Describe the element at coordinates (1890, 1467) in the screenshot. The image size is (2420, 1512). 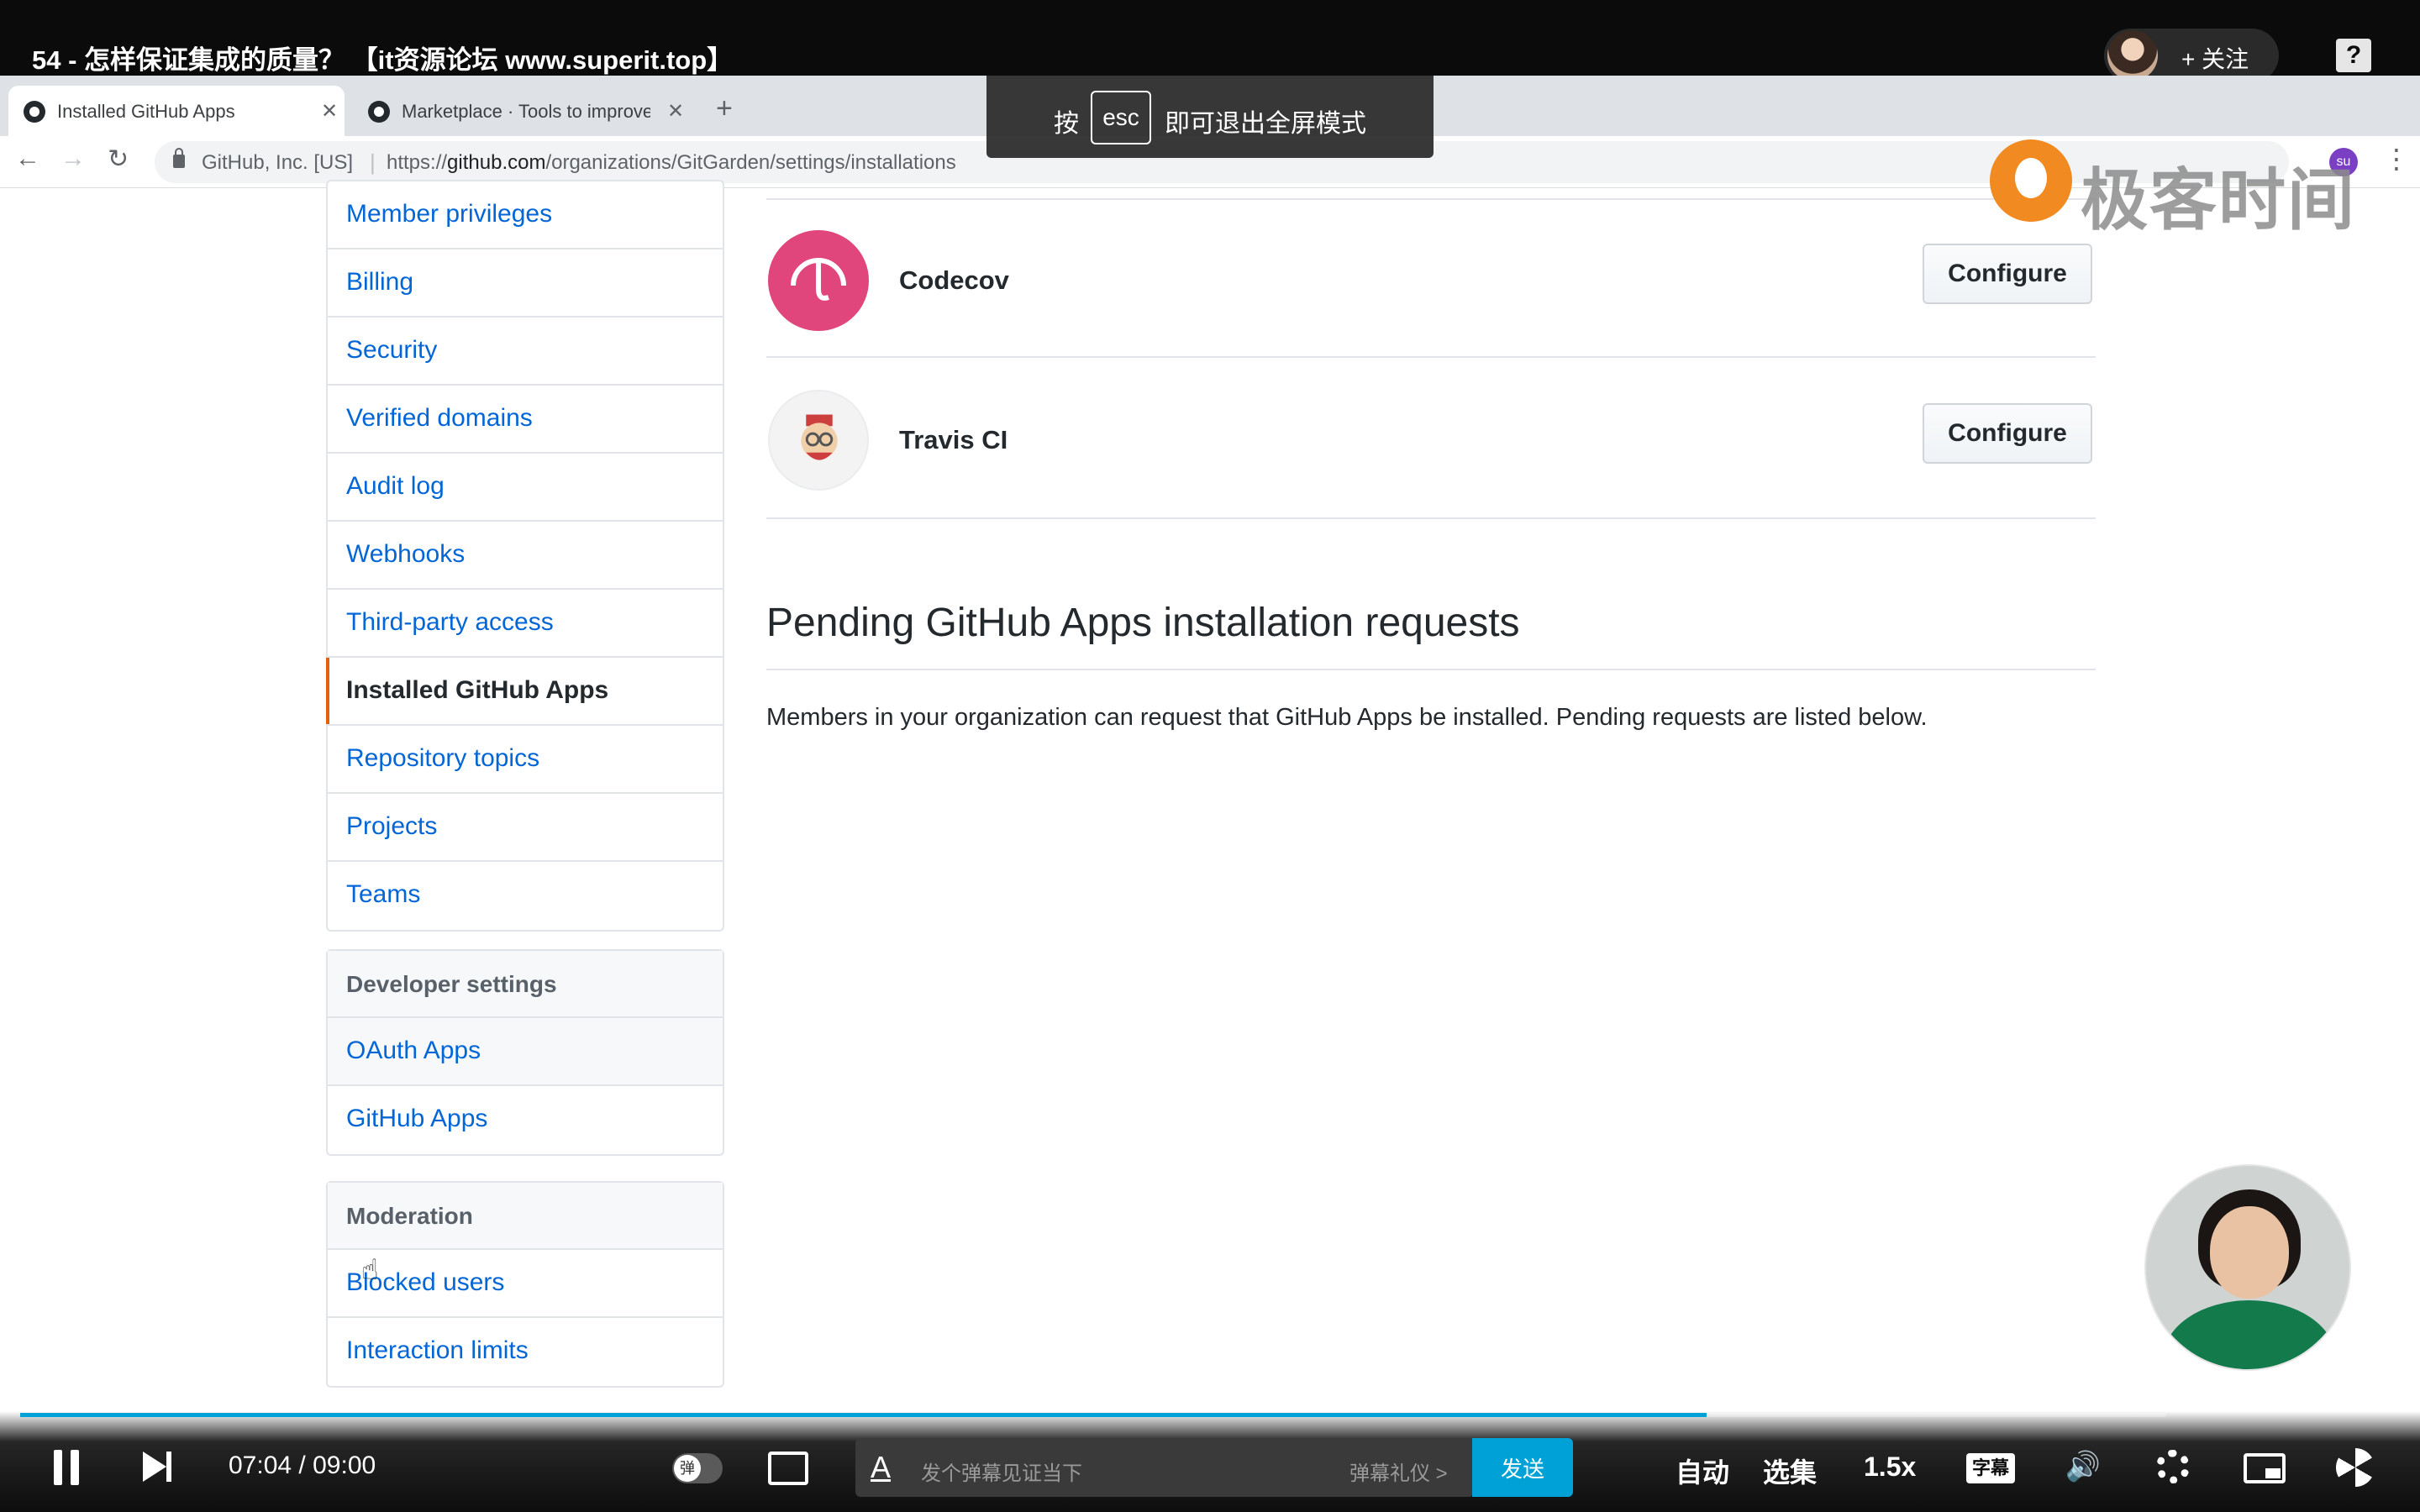
I see `playback-speed-button: 1.5x` at that location.